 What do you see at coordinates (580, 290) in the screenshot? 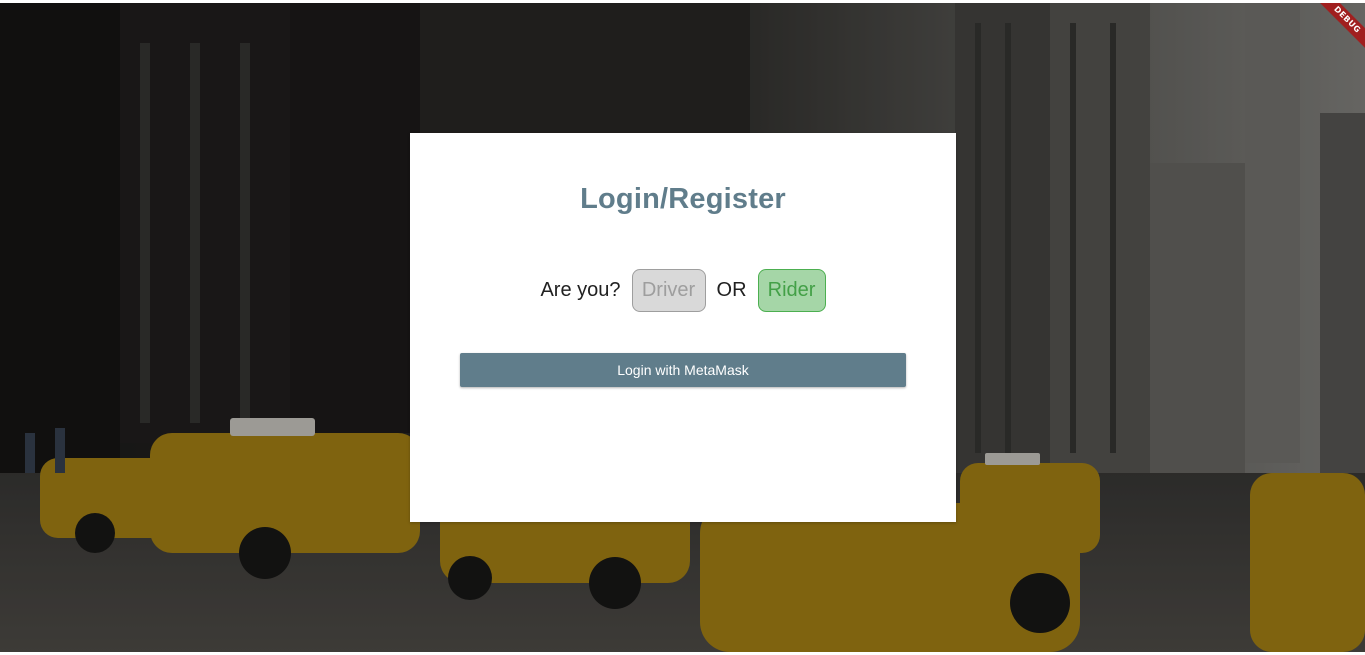
I see `role-prompt-label: Are you?` at bounding box center [580, 290].